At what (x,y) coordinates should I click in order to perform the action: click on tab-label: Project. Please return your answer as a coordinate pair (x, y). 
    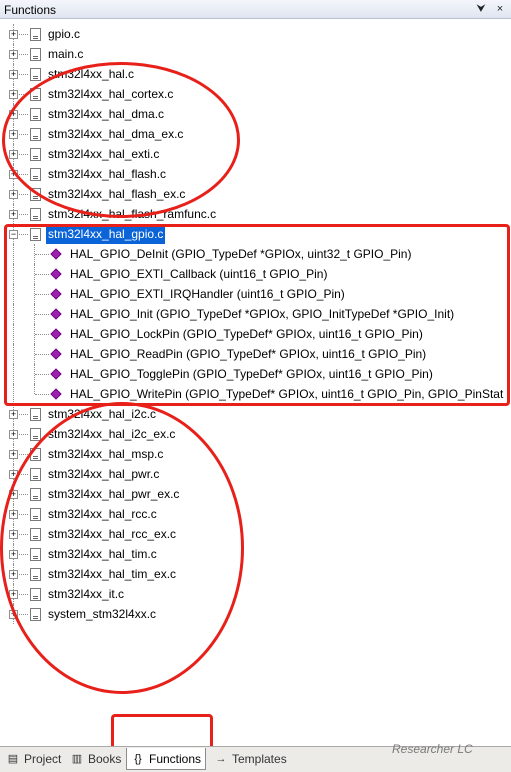
    Looking at the image, I should click on (43, 759).